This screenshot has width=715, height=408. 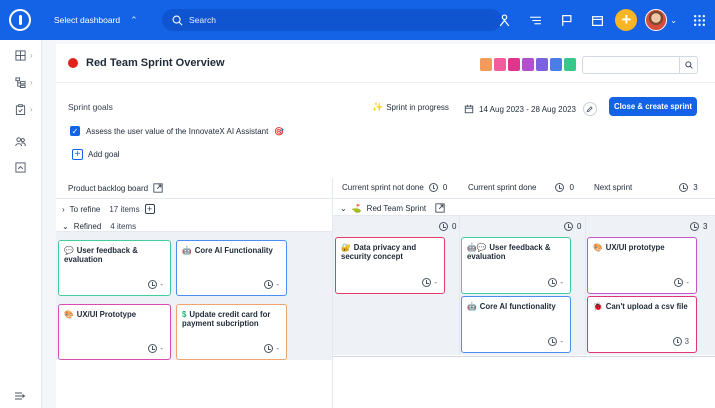 What do you see at coordinates (101, 255) in the screenshot?
I see `card-title: User feedback & evaluation` at bounding box center [101, 255].